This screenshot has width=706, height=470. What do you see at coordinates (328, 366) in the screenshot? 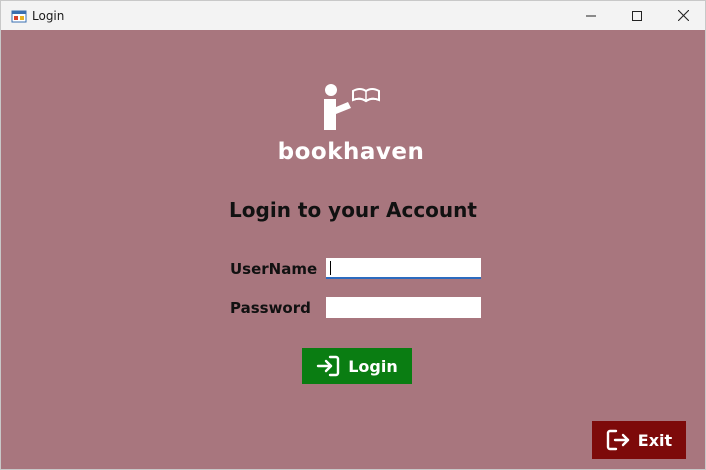
I see `sign-in-arrow-icon` at bounding box center [328, 366].